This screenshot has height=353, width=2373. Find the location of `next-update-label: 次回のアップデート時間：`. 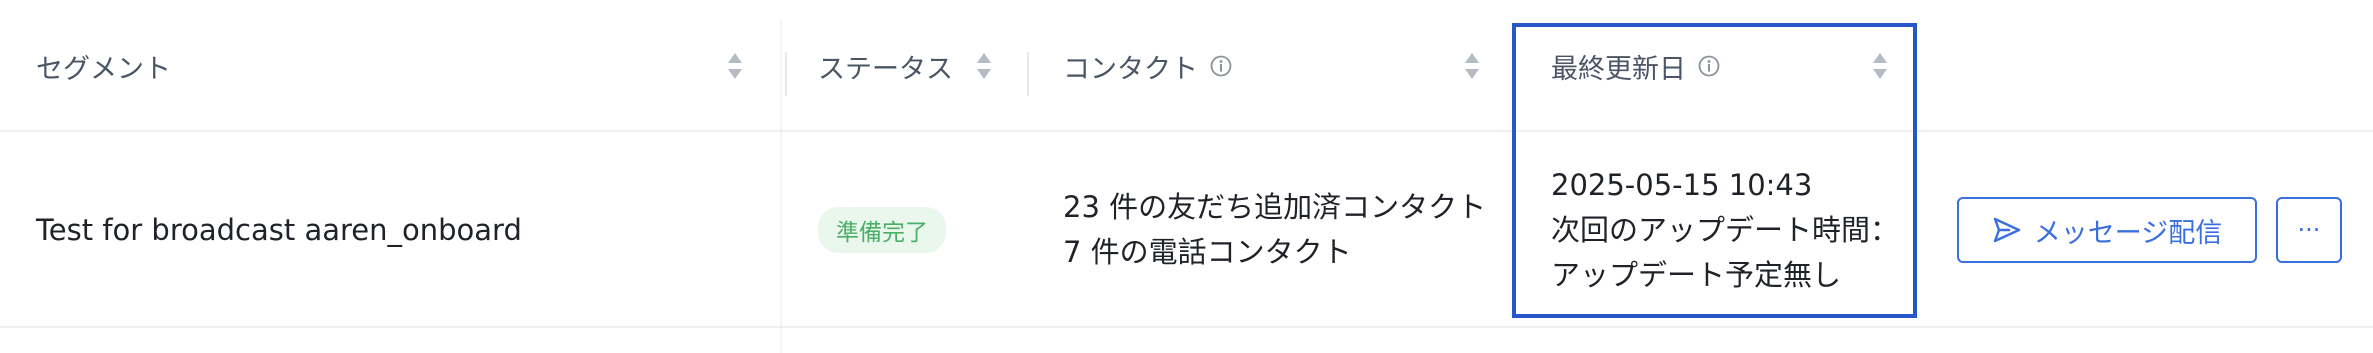

next-update-label: 次回のアップデート時間： is located at coordinates (1725, 229).